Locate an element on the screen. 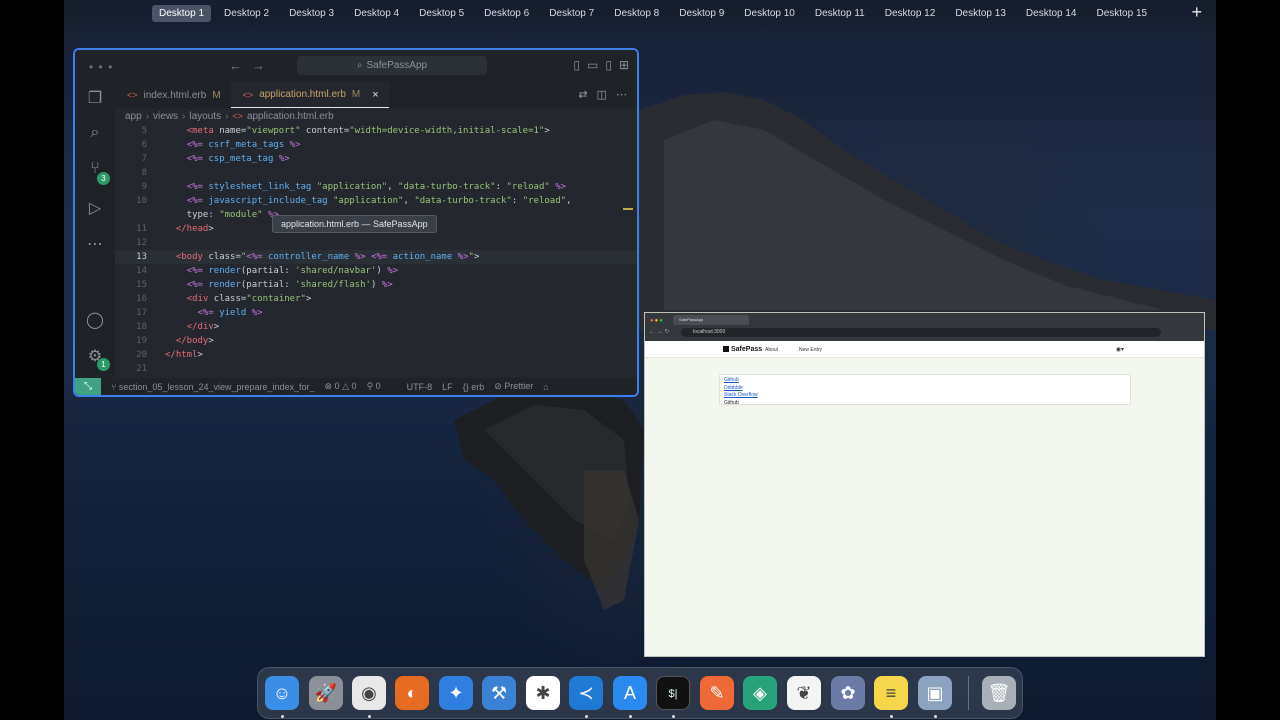 The width and height of the screenshot is (1280, 720). preview-icon: ▣ is located at coordinates (935, 693).